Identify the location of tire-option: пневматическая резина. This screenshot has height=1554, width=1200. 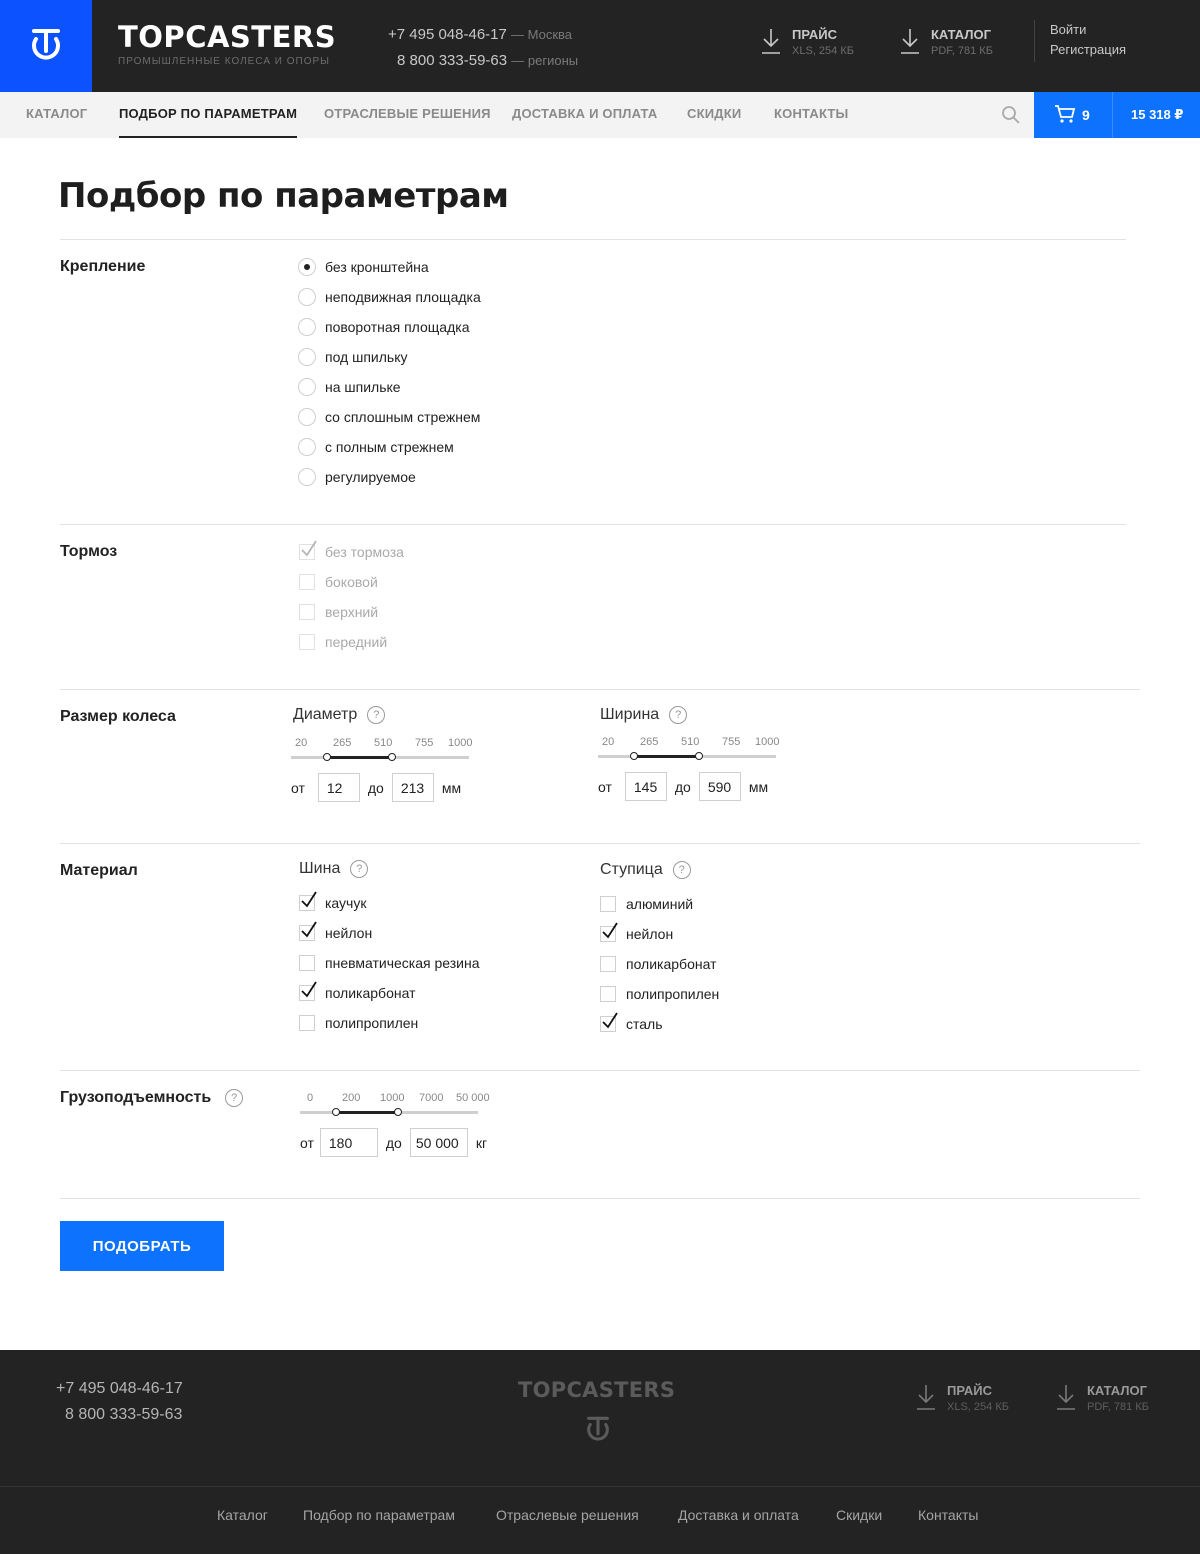
(389, 963).